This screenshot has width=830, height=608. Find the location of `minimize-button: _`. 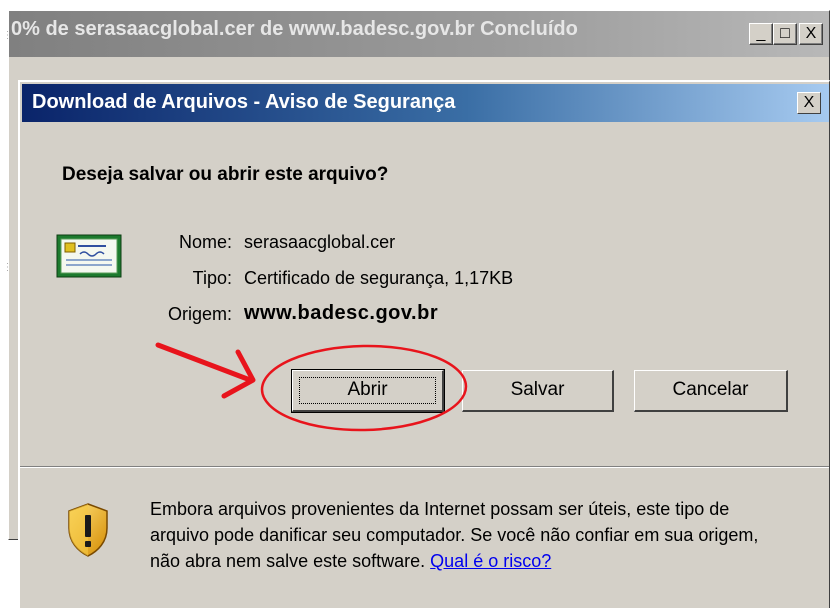

minimize-button: _ is located at coordinates (761, 34).